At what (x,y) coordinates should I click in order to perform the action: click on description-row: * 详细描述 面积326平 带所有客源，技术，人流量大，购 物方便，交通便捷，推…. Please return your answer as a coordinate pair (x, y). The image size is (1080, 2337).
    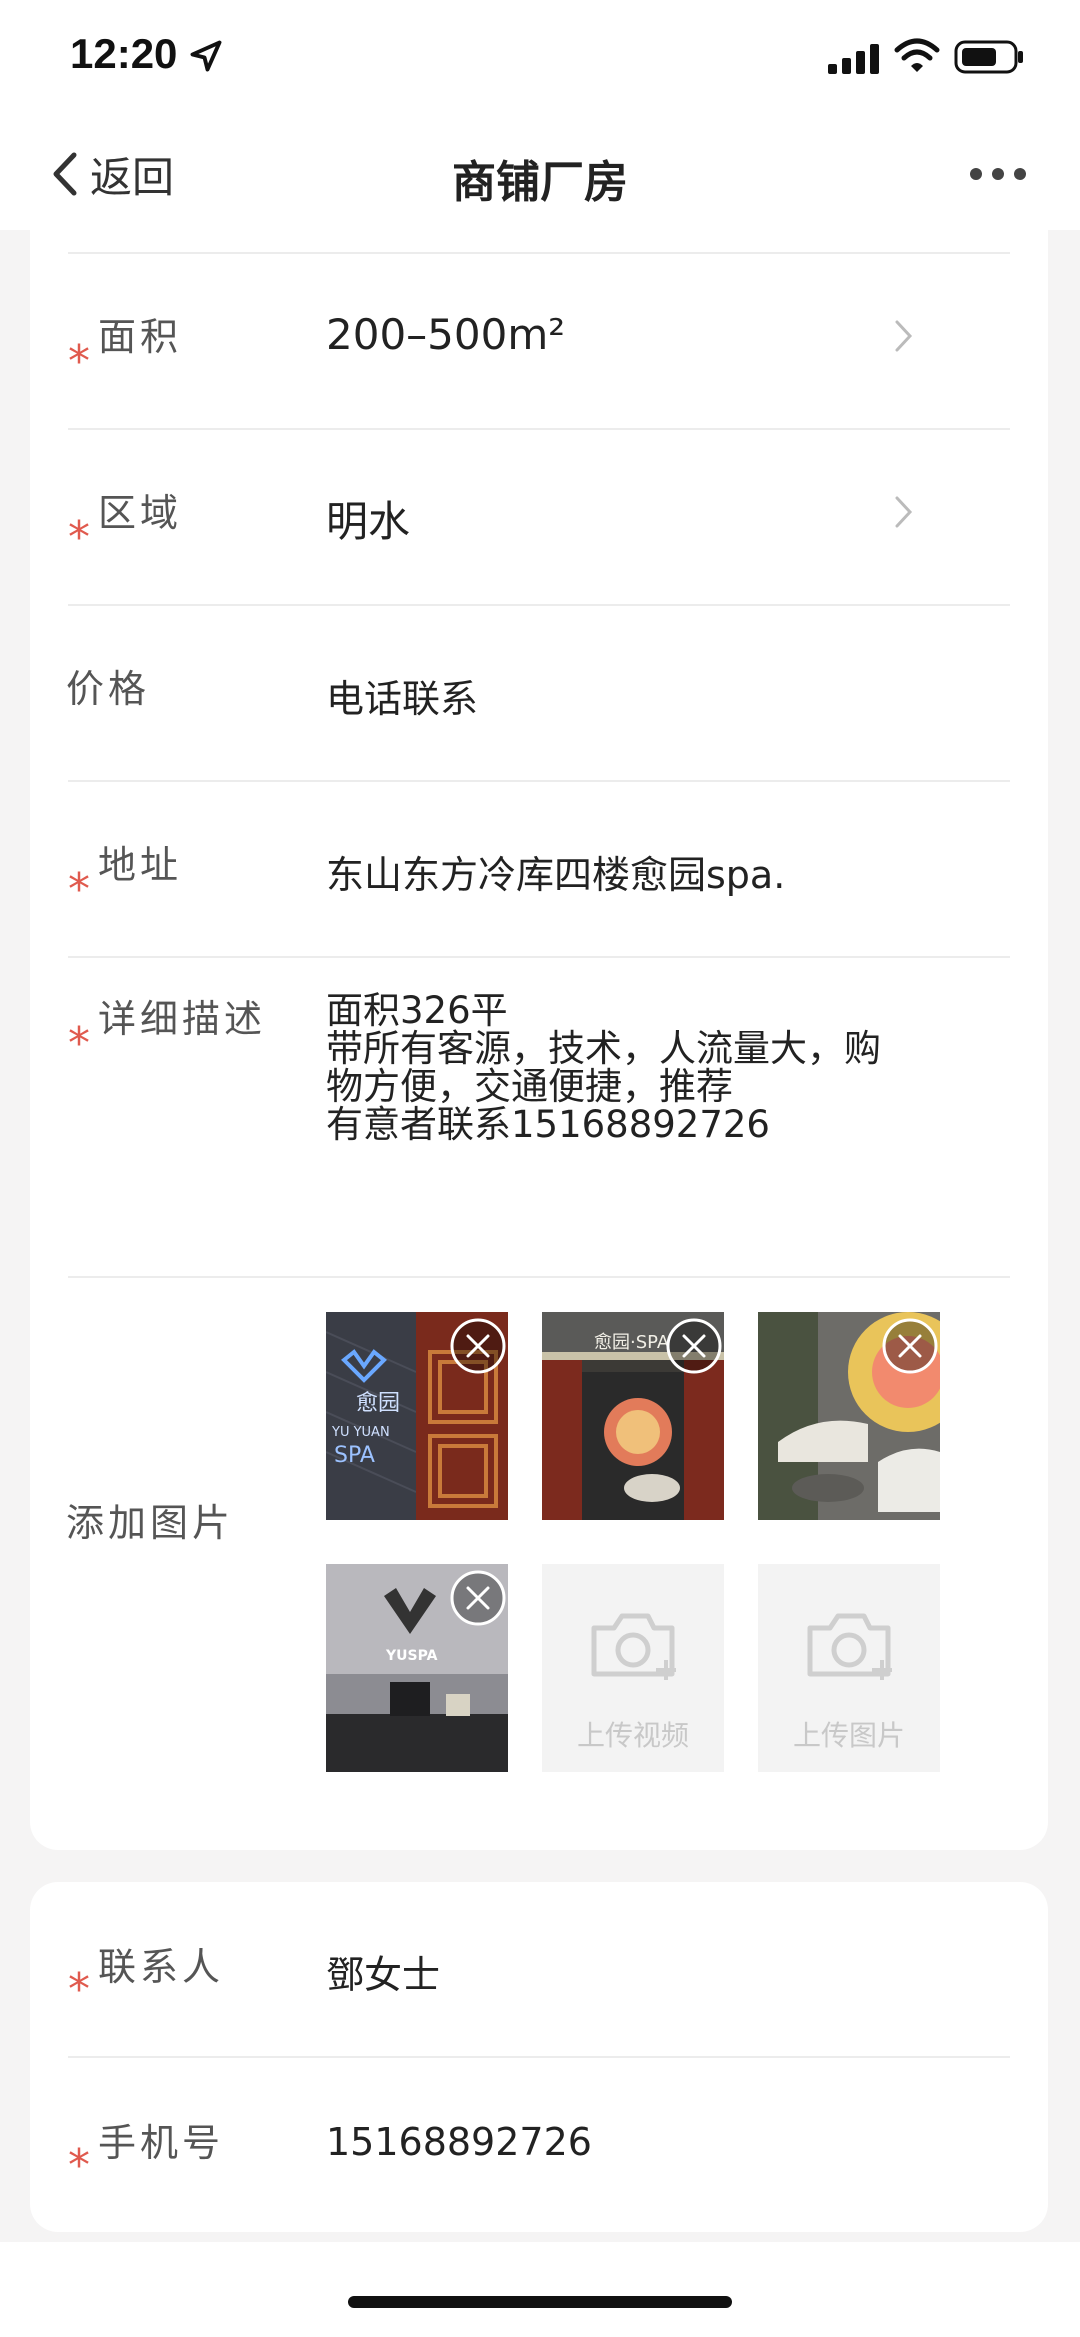
    Looking at the image, I should click on (539, 1117).